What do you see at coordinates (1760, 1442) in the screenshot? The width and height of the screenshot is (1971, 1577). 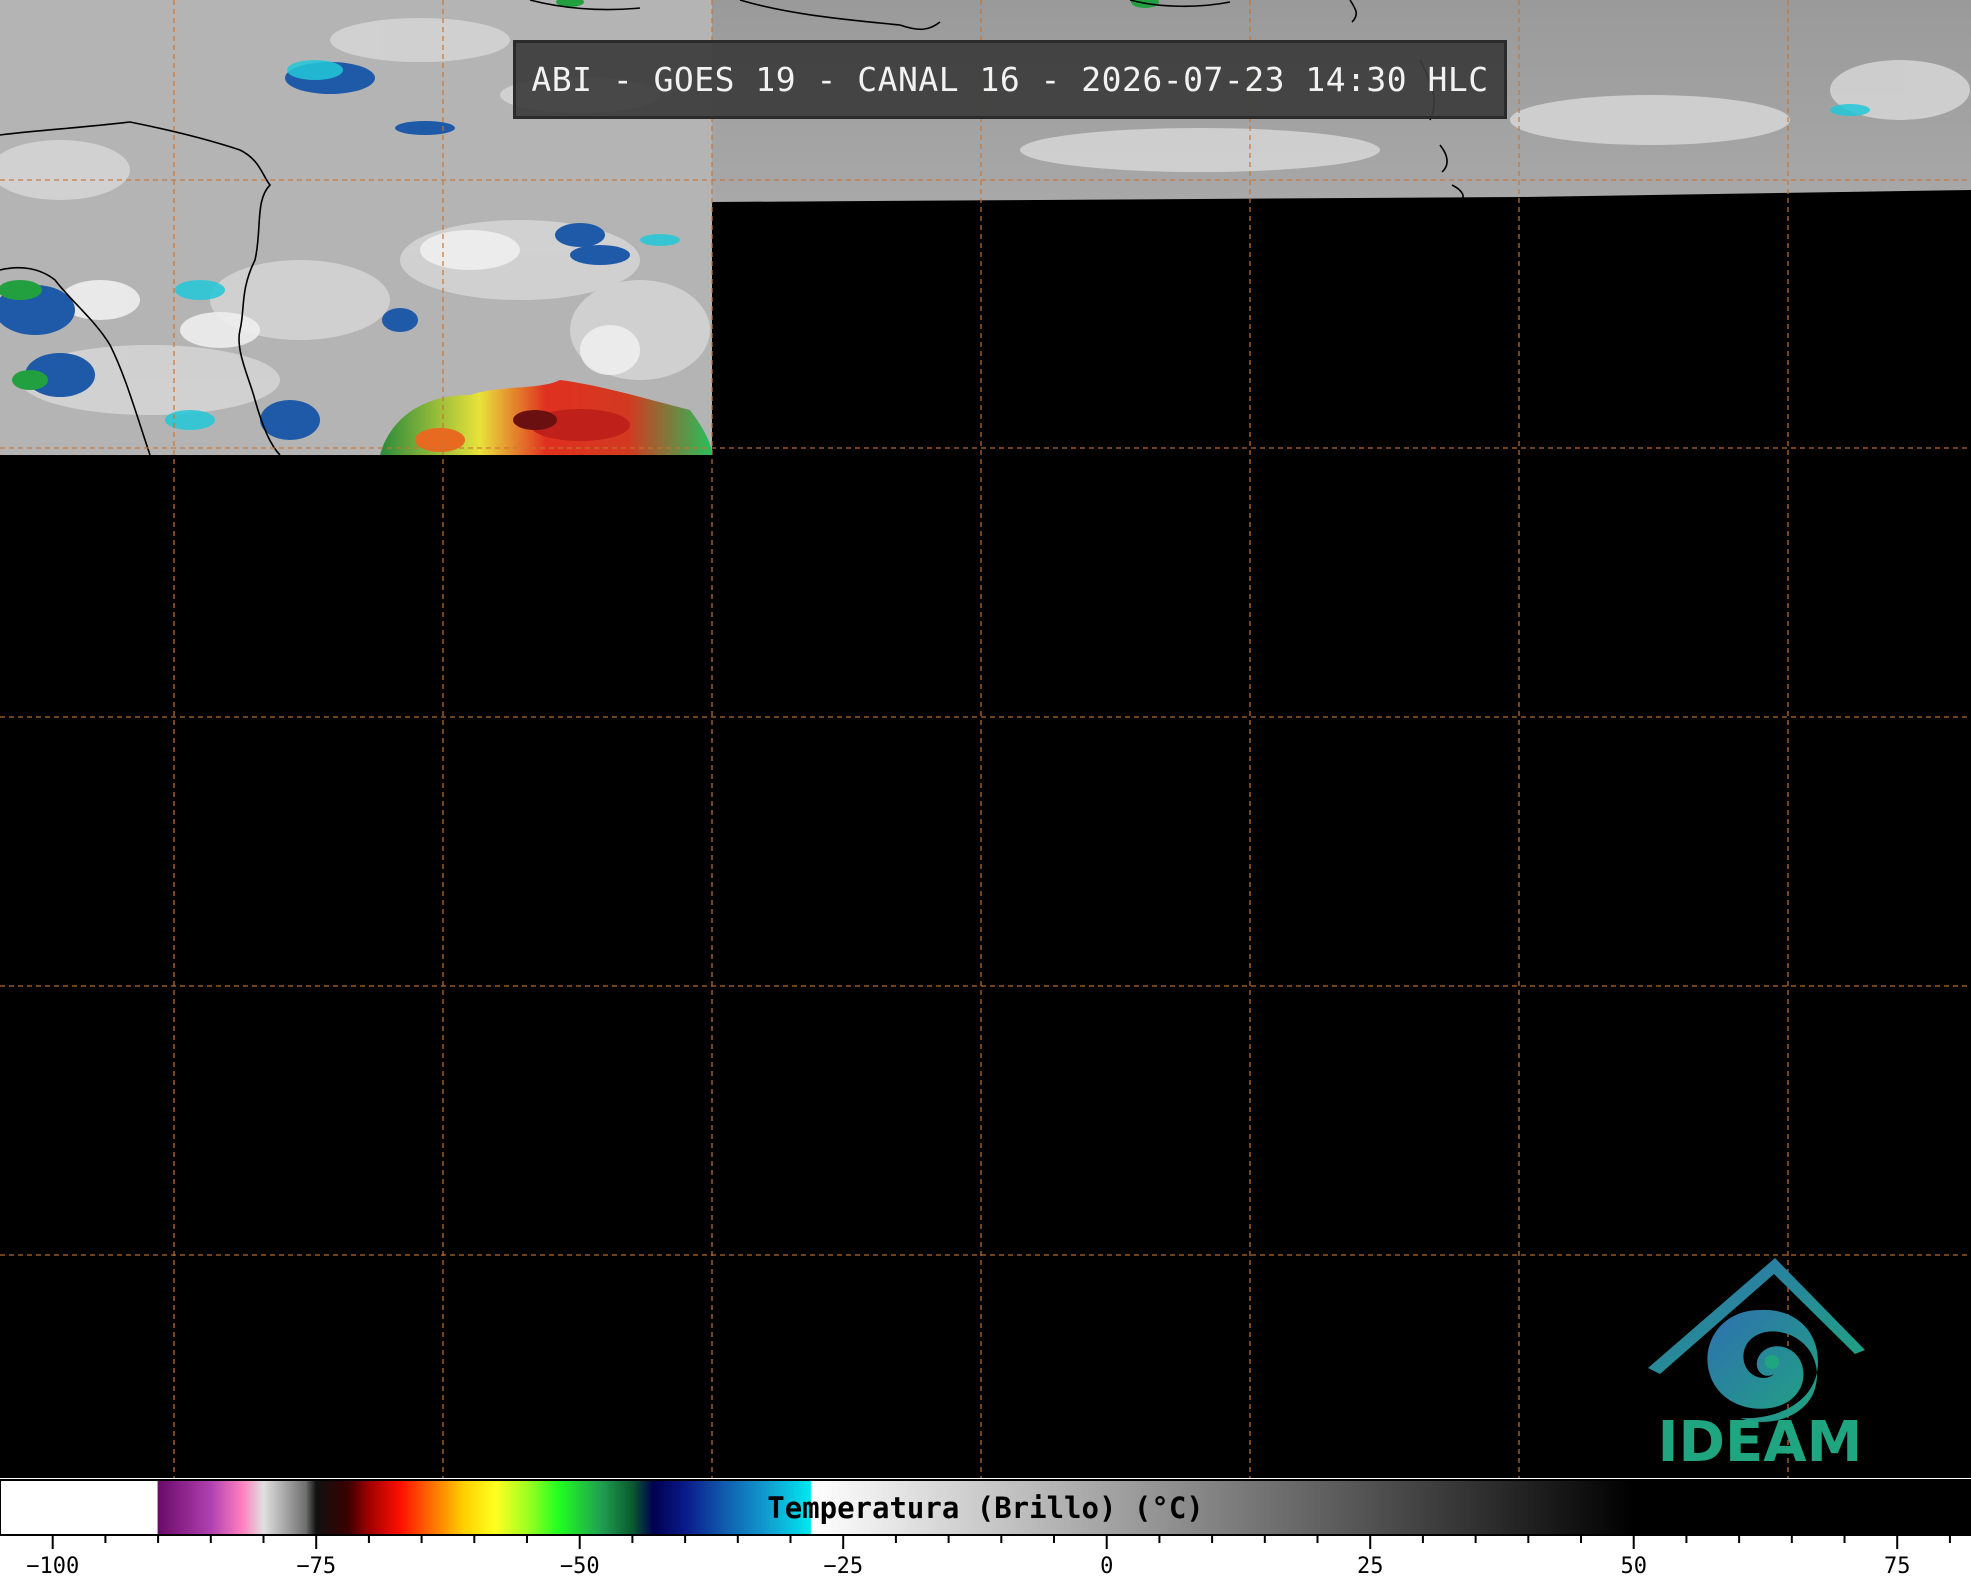 I see `ideam-logo-text: IDEAM` at bounding box center [1760, 1442].